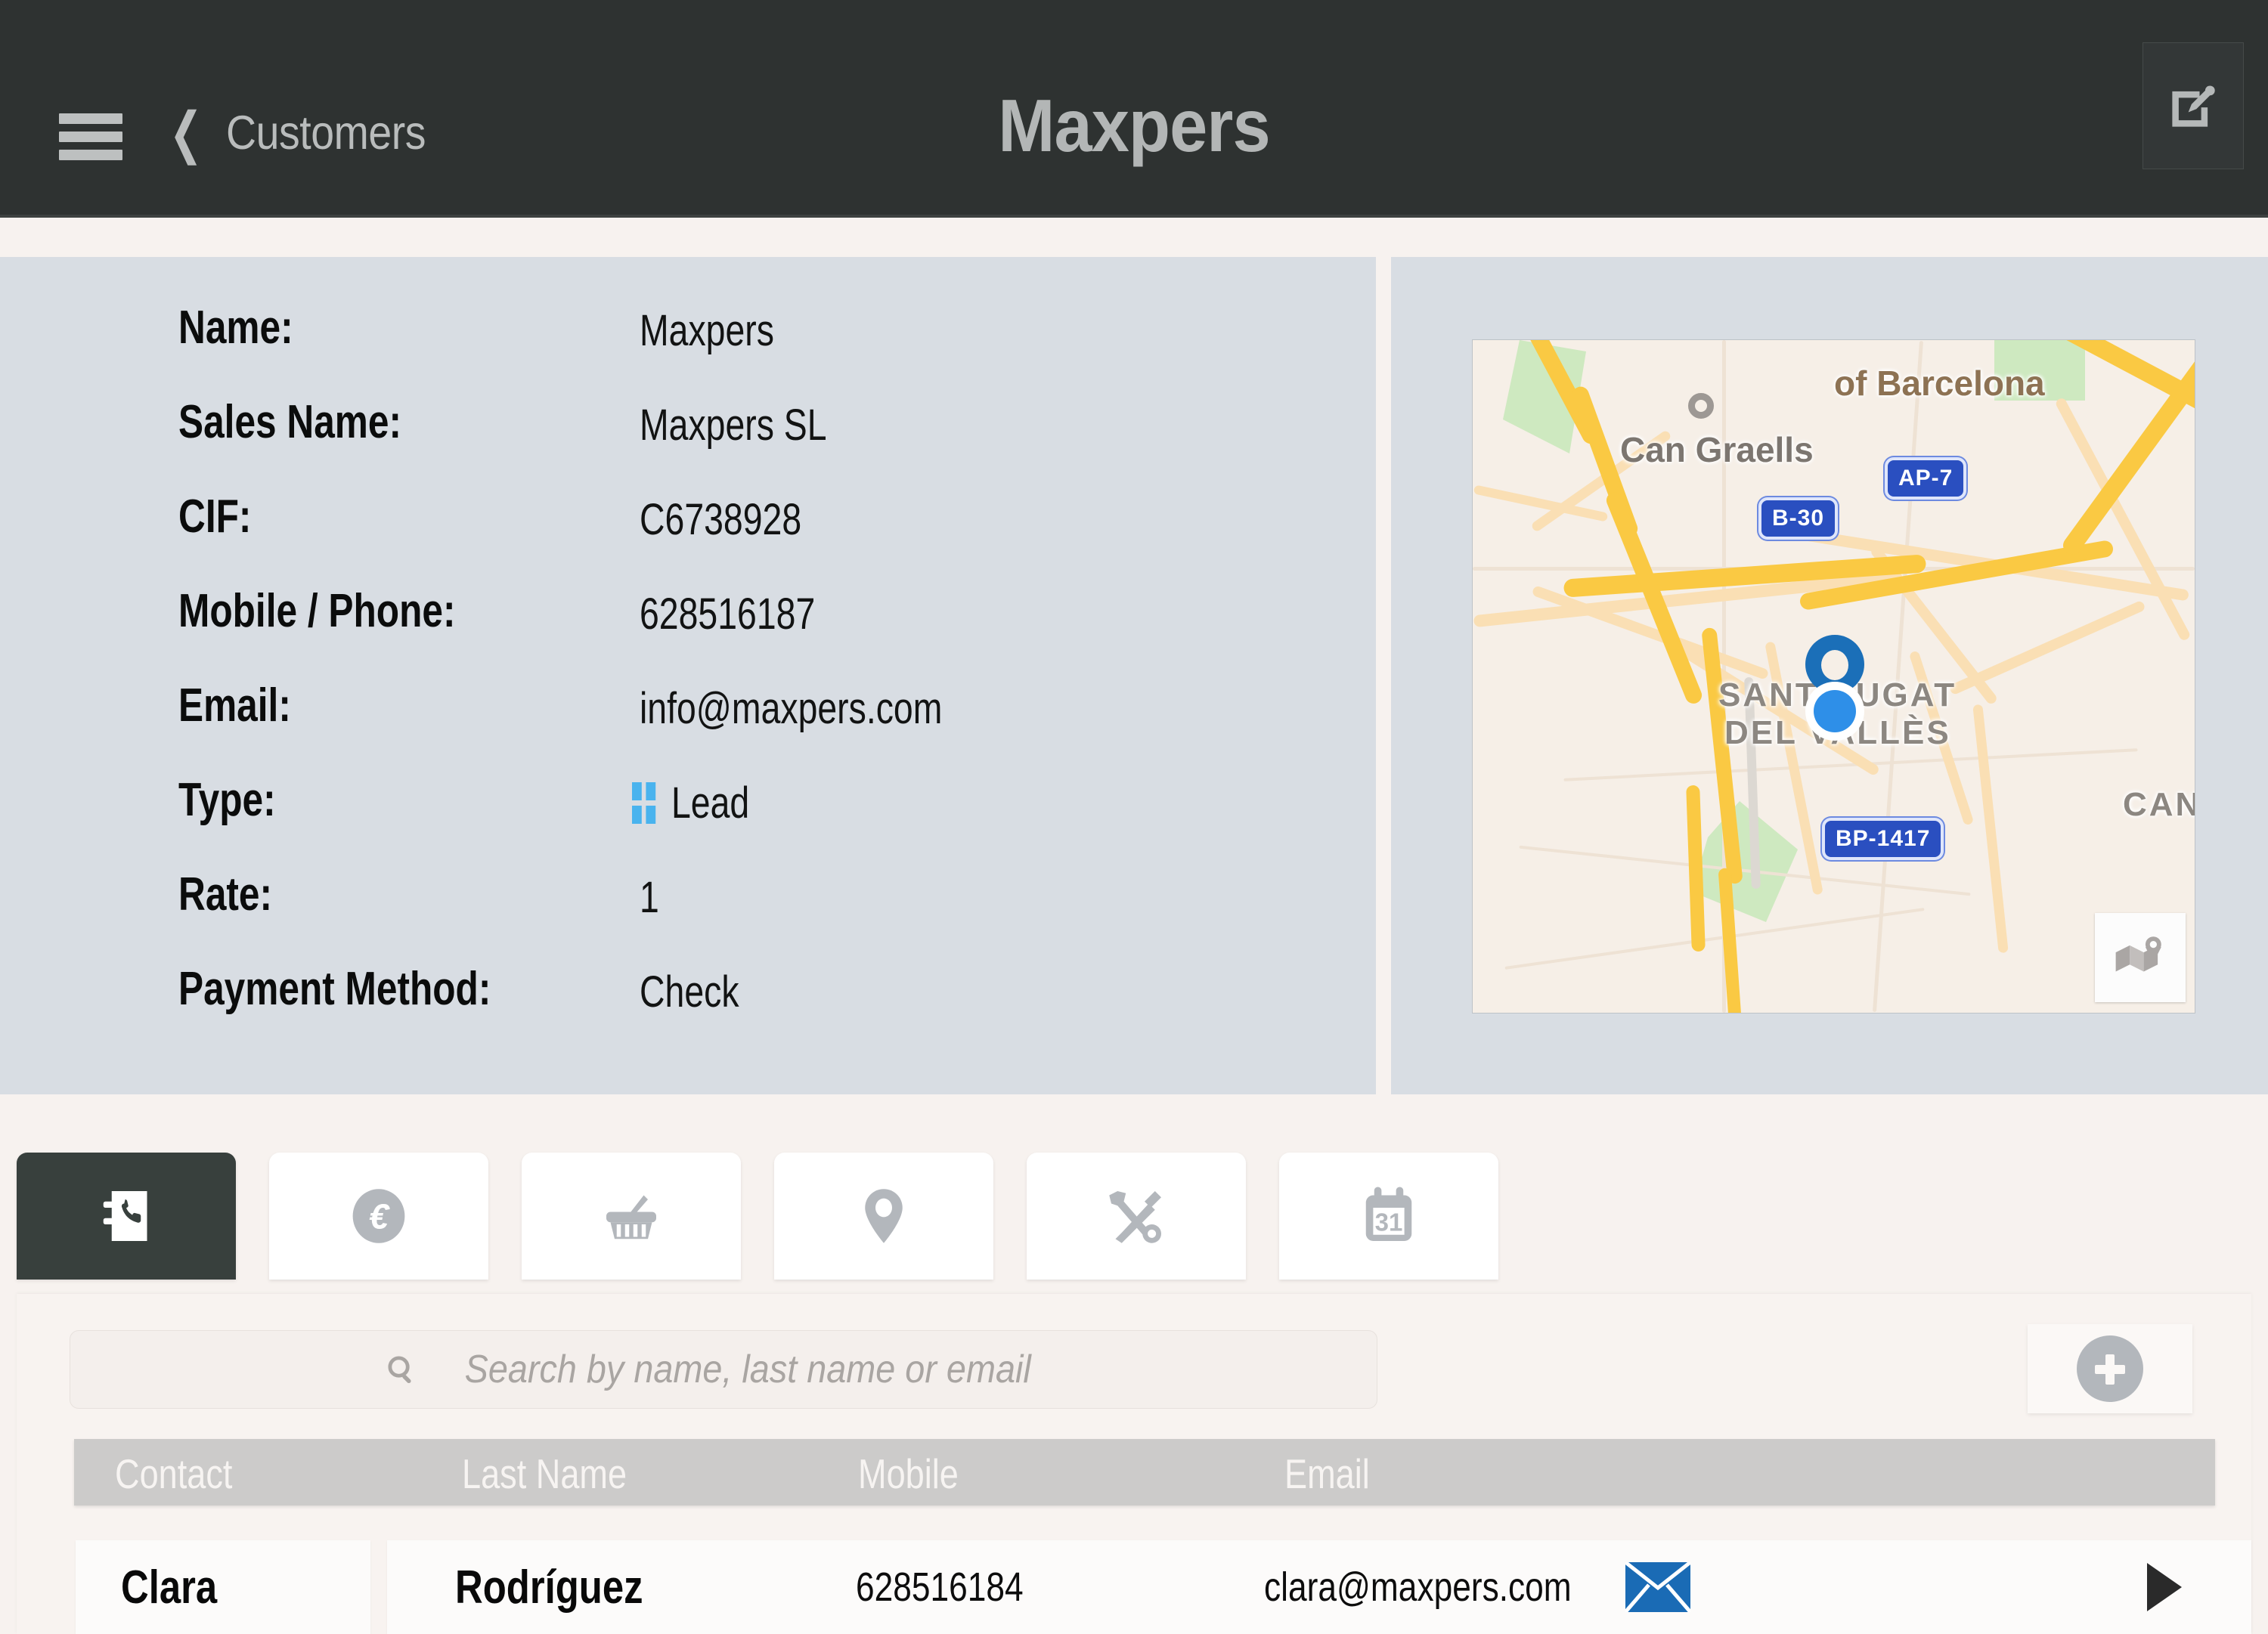 The image size is (2268, 1634). I want to click on euro-coin-icon: €, so click(379, 1216).